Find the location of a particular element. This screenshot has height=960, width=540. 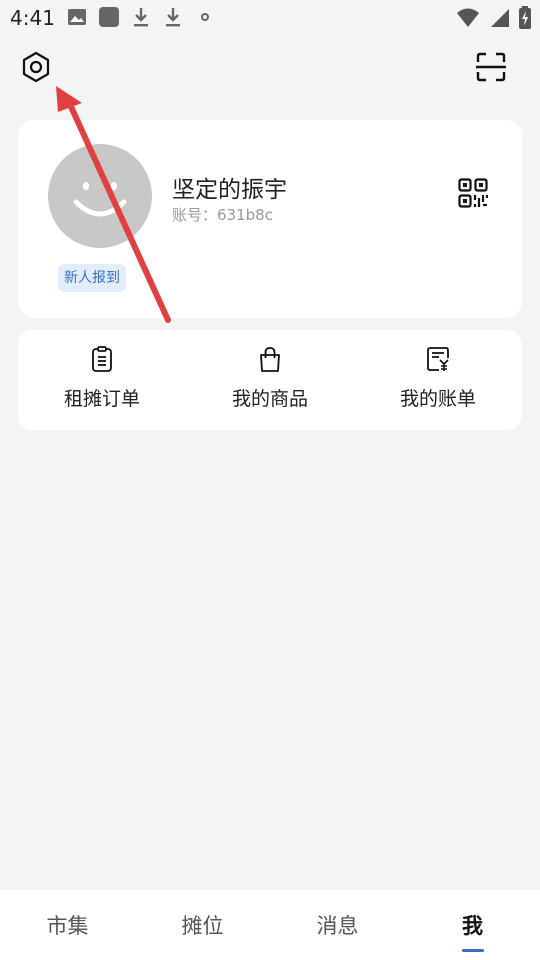

qr-code-icon is located at coordinates (473, 195).